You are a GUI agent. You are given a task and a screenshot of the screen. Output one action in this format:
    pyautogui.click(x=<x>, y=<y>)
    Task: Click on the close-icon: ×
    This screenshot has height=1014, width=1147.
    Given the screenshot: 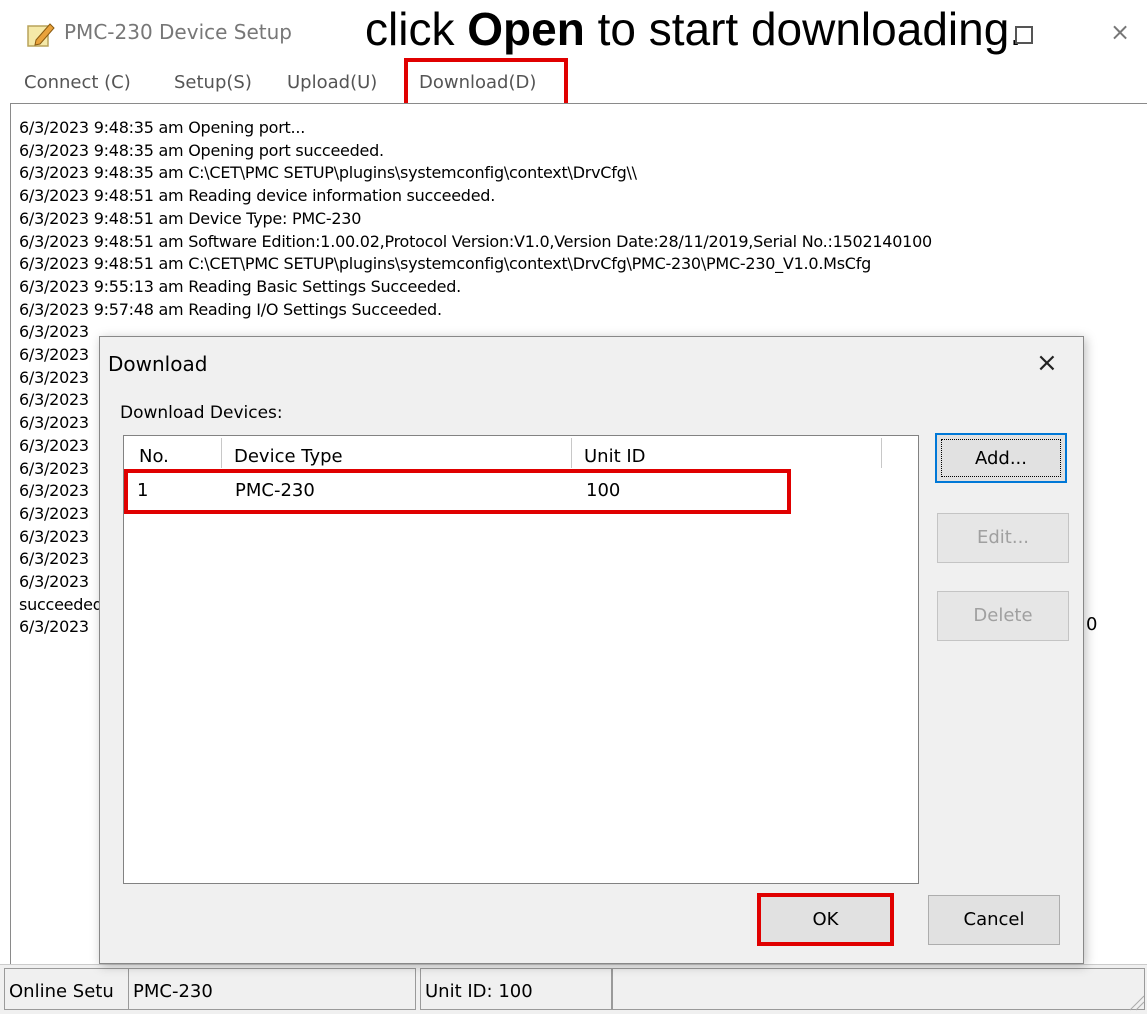 What is the action you would take?
    pyautogui.click(x=1120, y=32)
    